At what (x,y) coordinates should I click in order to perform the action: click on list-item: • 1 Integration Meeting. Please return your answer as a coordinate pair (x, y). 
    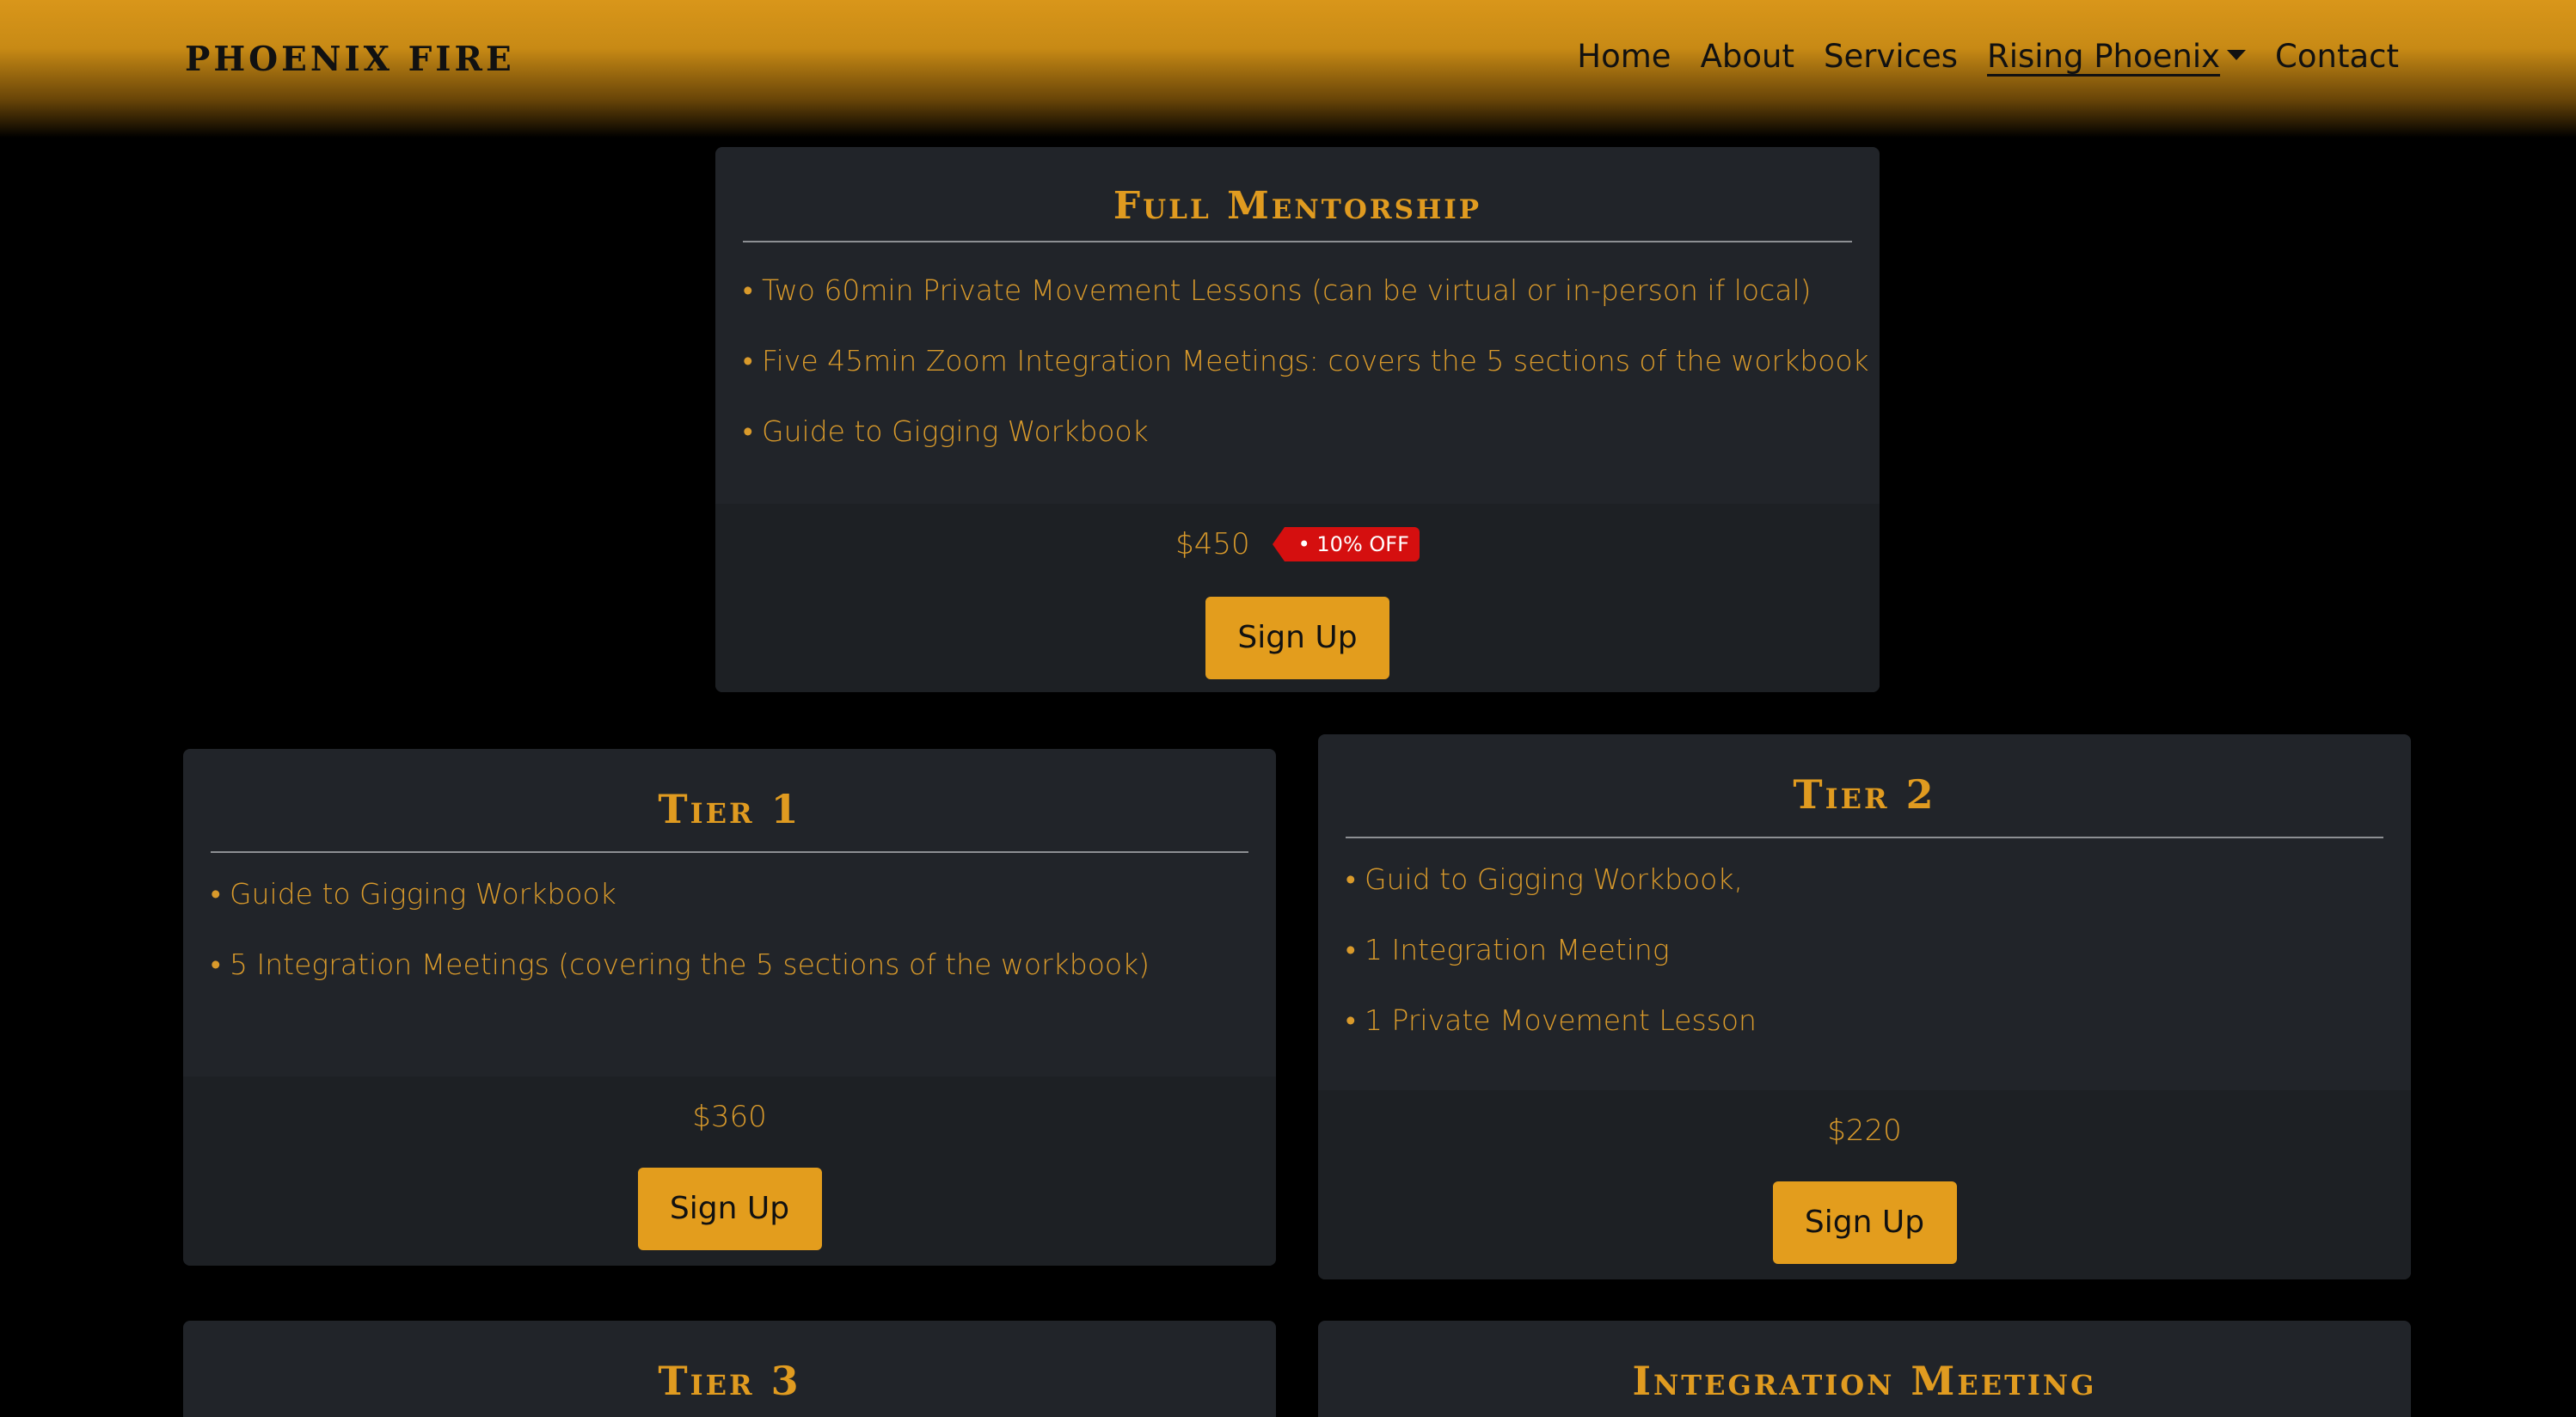
    Looking at the image, I should click on (1508, 950).